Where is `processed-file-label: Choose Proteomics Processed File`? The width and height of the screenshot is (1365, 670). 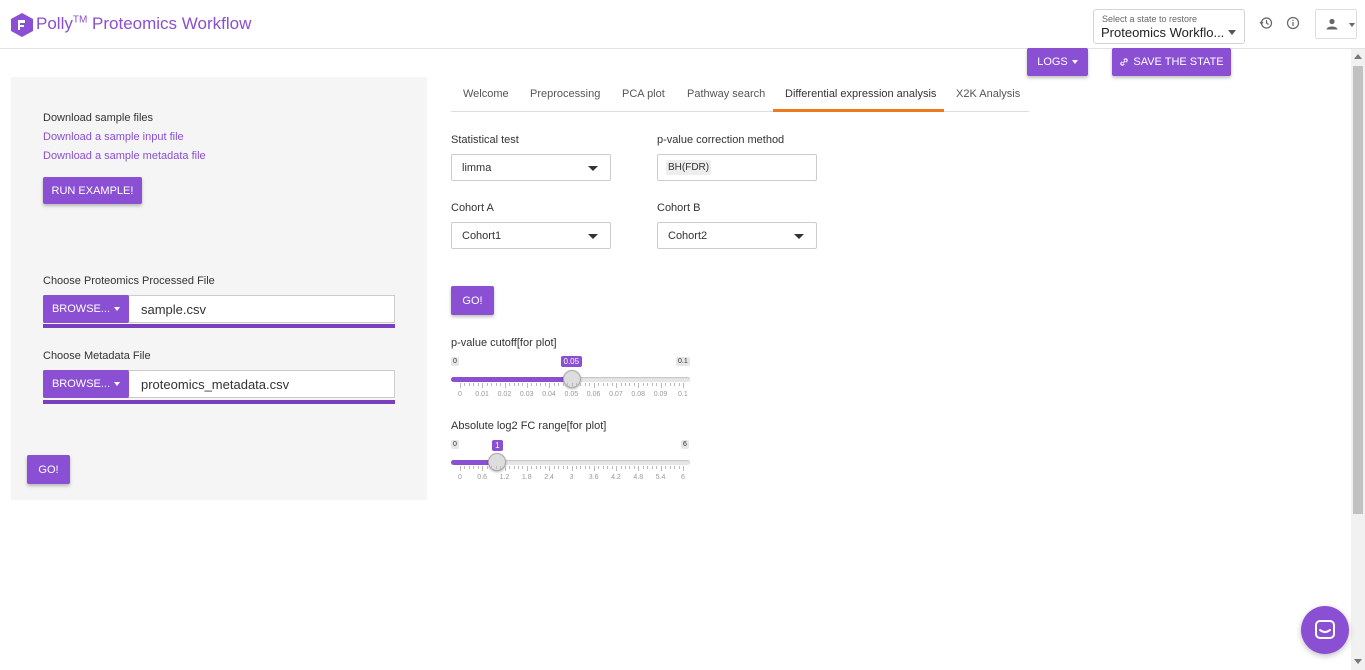
processed-file-label: Choose Proteomics Processed File is located at coordinates (129, 281).